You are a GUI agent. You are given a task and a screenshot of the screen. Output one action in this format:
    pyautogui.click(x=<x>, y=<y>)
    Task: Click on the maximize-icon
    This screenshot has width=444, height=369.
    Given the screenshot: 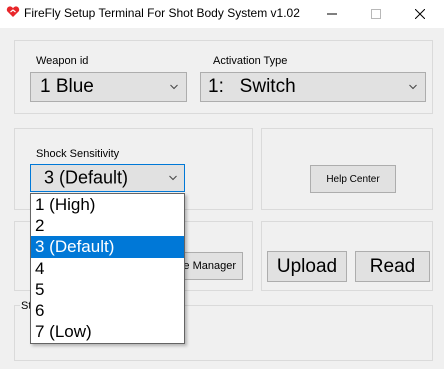 What is the action you would take?
    pyautogui.click(x=376, y=14)
    